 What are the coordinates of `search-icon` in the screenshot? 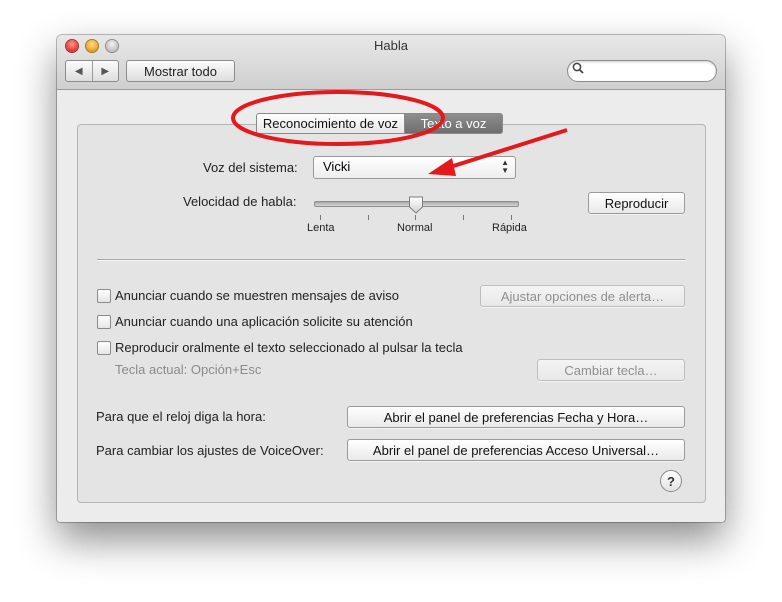 It's located at (578, 69).